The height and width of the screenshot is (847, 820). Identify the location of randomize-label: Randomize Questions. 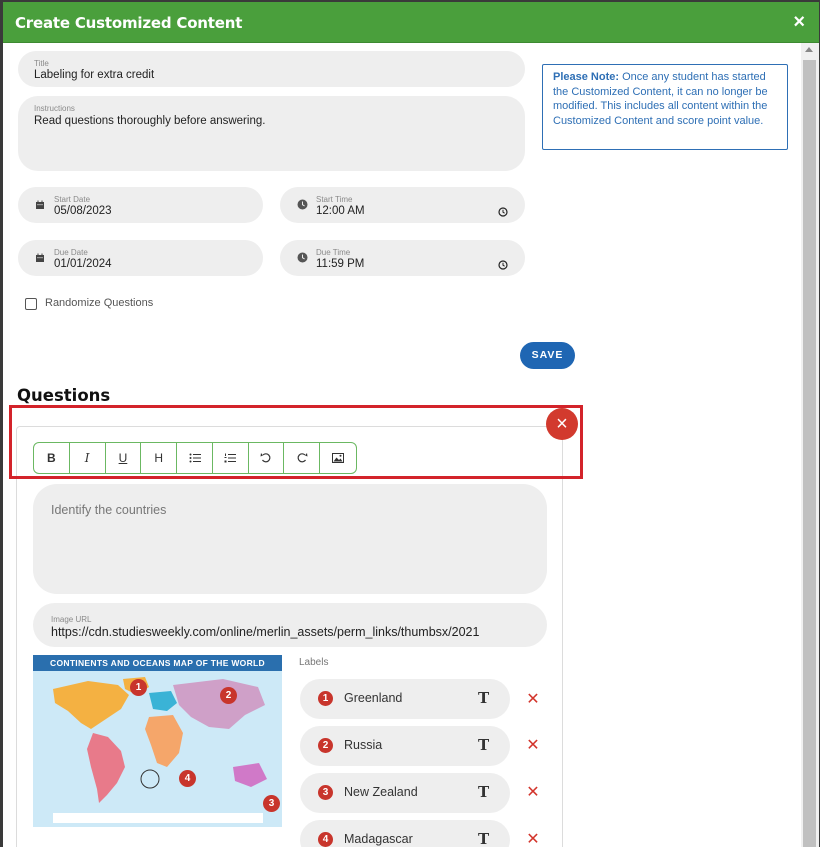
(99, 303).